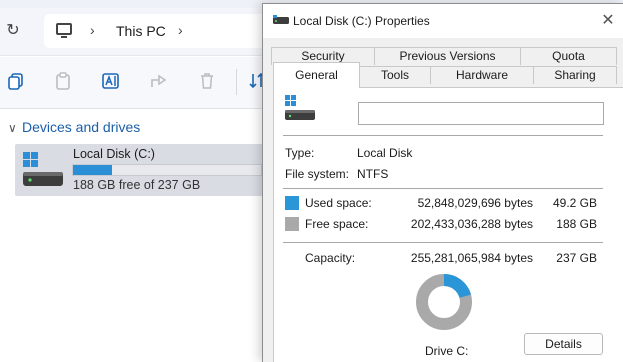 The width and height of the screenshot is (623, 362). I want to click on used-space-size: 49.2 GB, so click(574, 203).